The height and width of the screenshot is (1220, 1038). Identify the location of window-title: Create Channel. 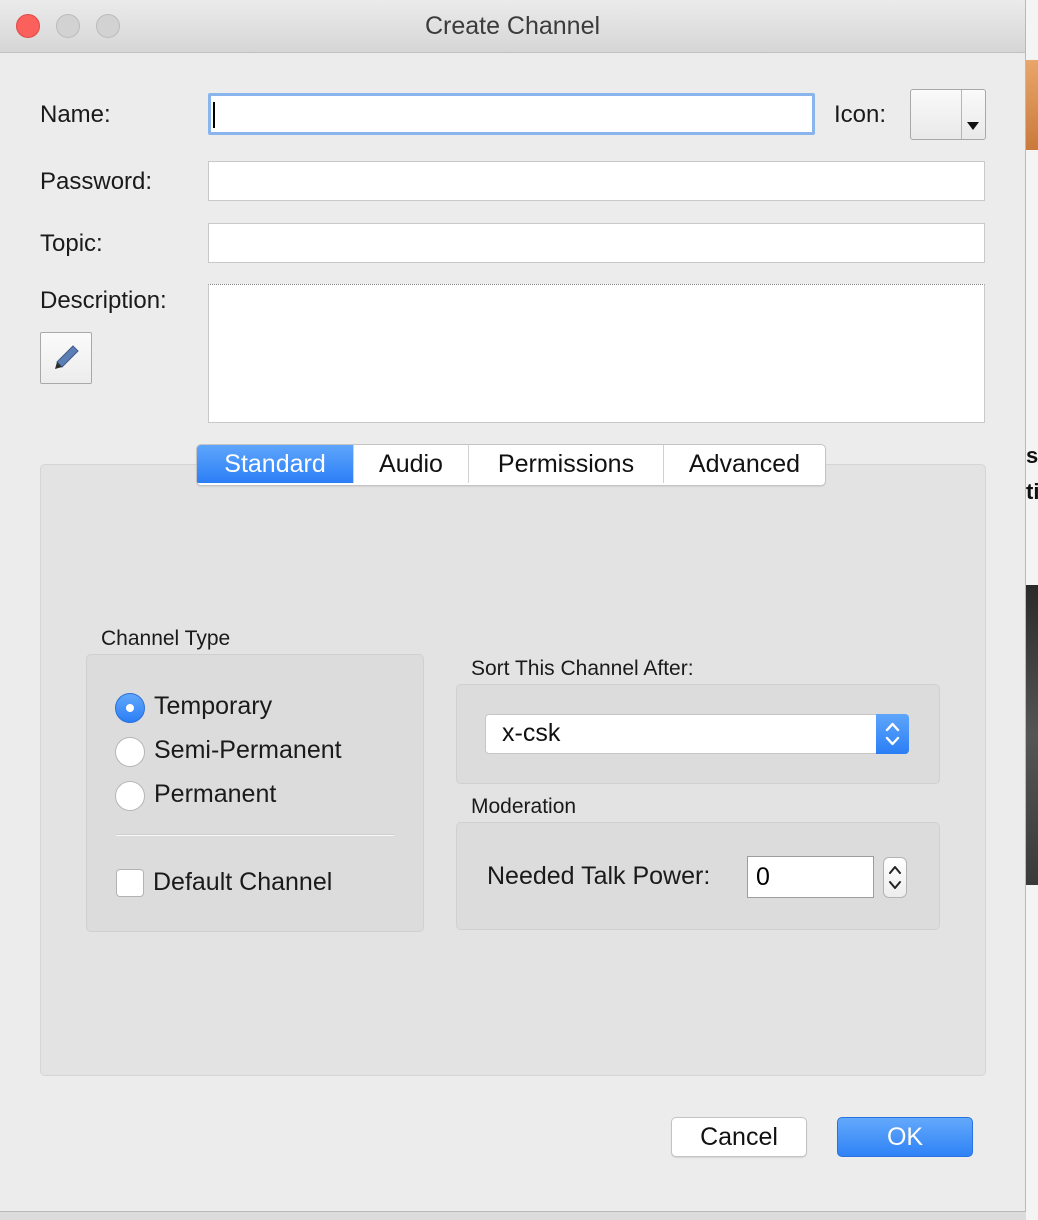
(512, 26).